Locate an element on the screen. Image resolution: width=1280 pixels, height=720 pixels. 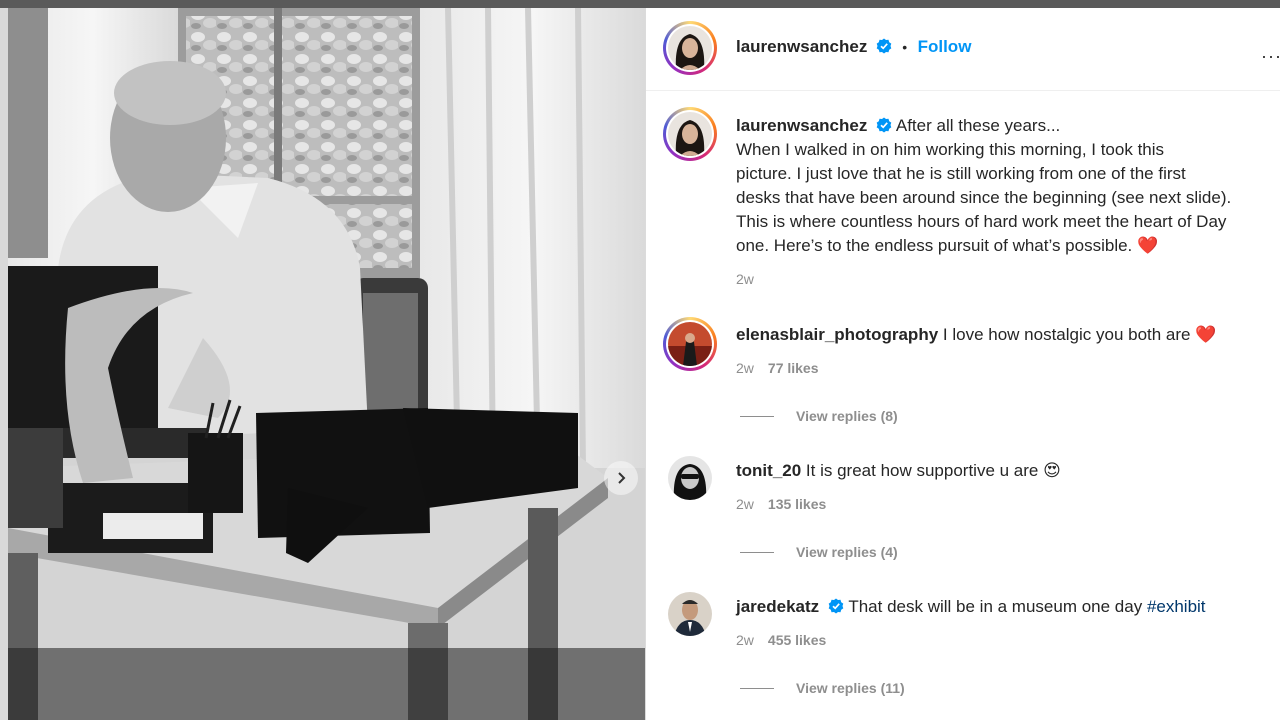
caption-username: laurenwsanchez is located at coordinates (801, 125).